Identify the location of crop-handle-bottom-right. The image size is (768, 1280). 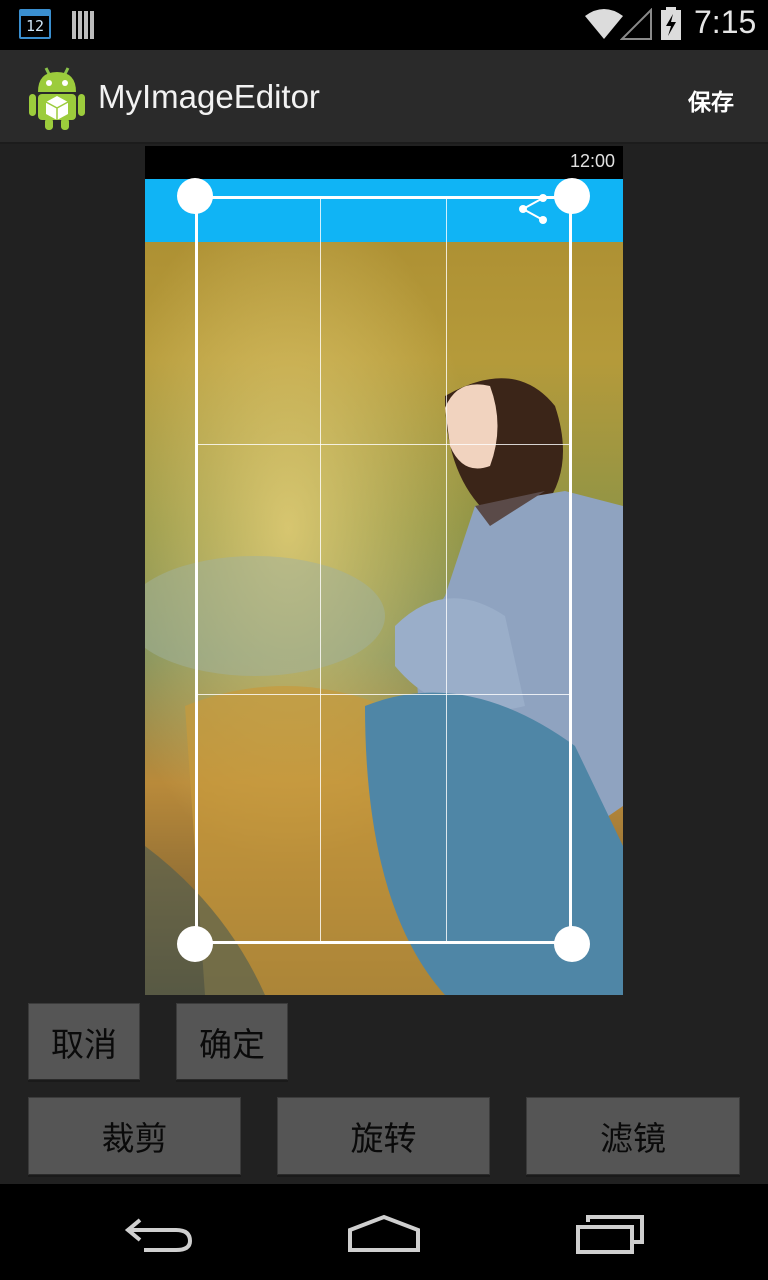
(572, 944).